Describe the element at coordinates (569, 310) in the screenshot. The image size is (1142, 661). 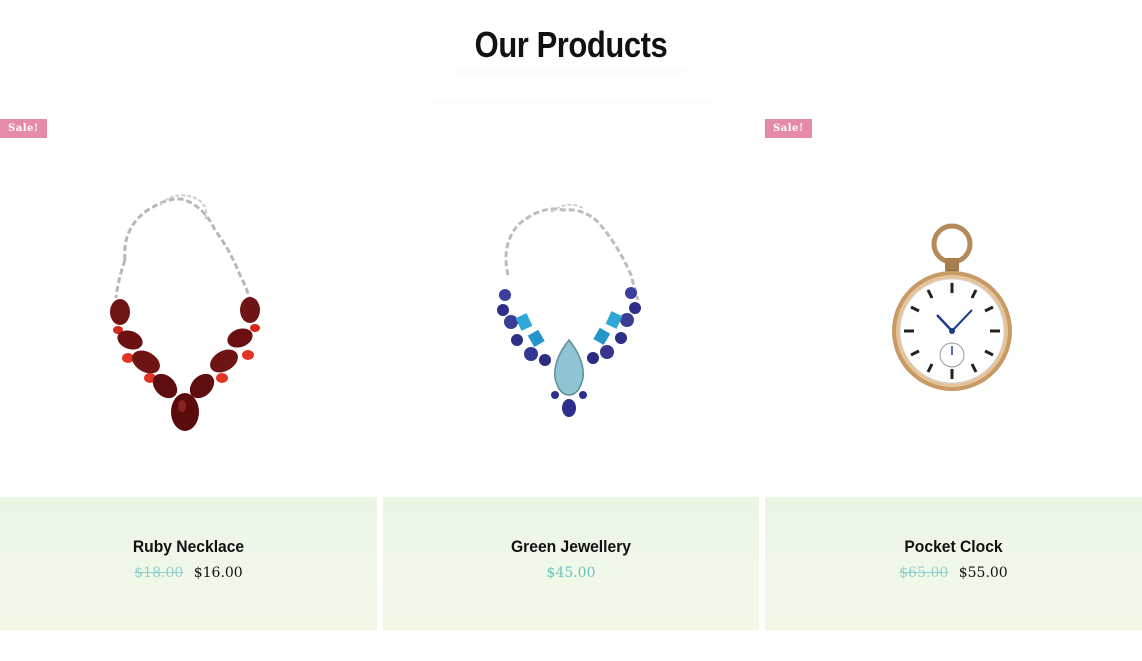
I see `blue-necklace-image` at that location.